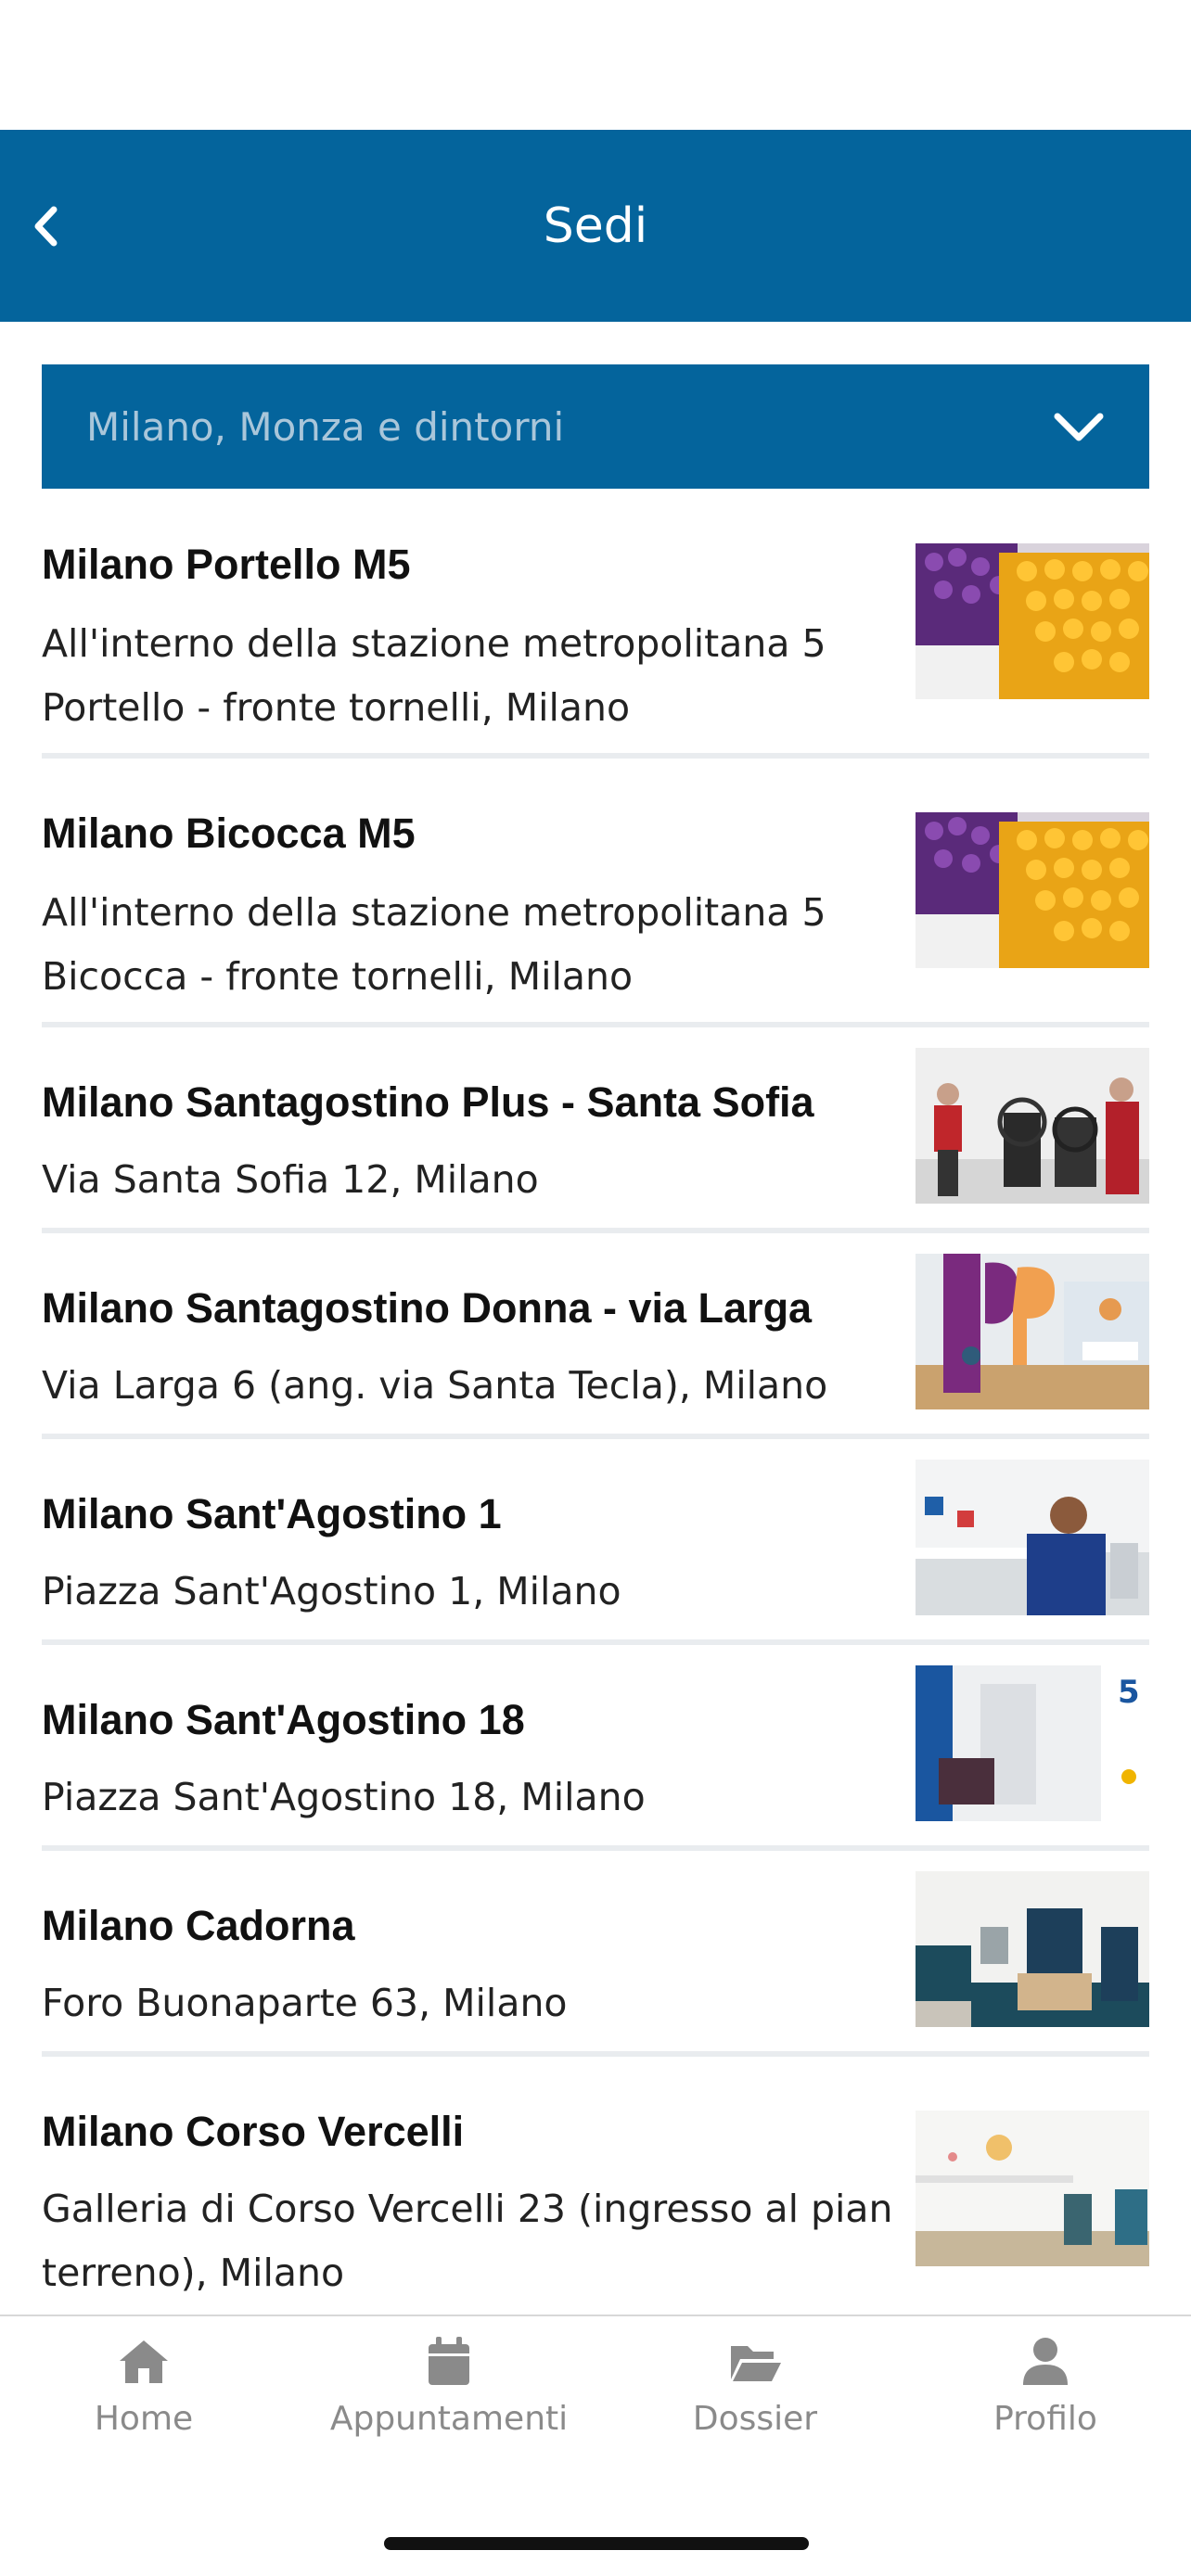  I want to click on back-button, so click(45, 226).